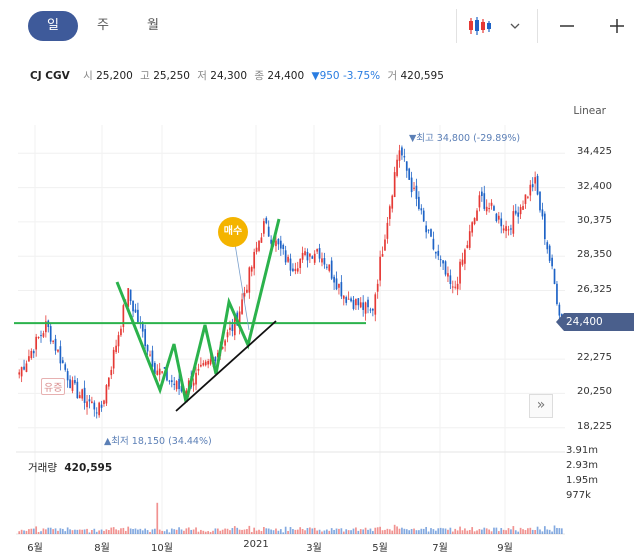 Image resolution: width=638 pixels, height=560 pixels. I want to click on time-tick-label: 9월, so click(505, 548).